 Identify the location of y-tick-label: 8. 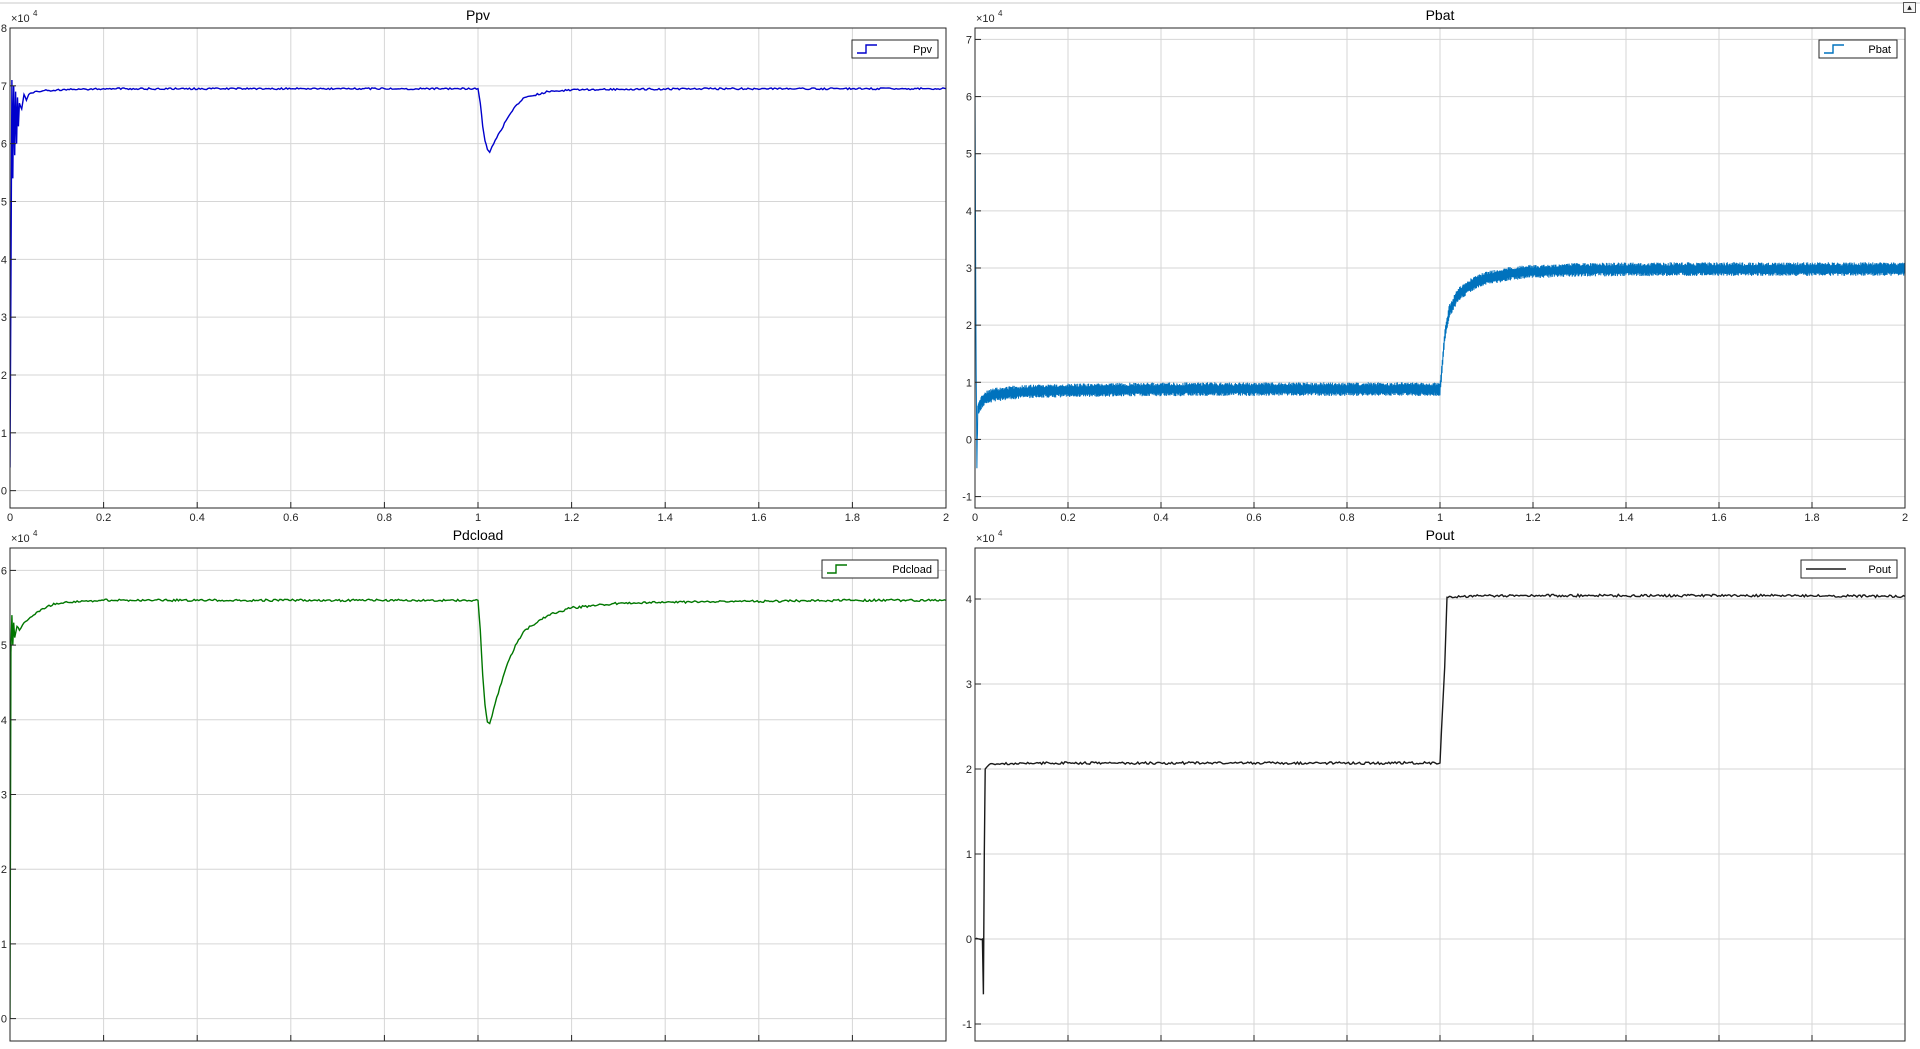
(4, 29).